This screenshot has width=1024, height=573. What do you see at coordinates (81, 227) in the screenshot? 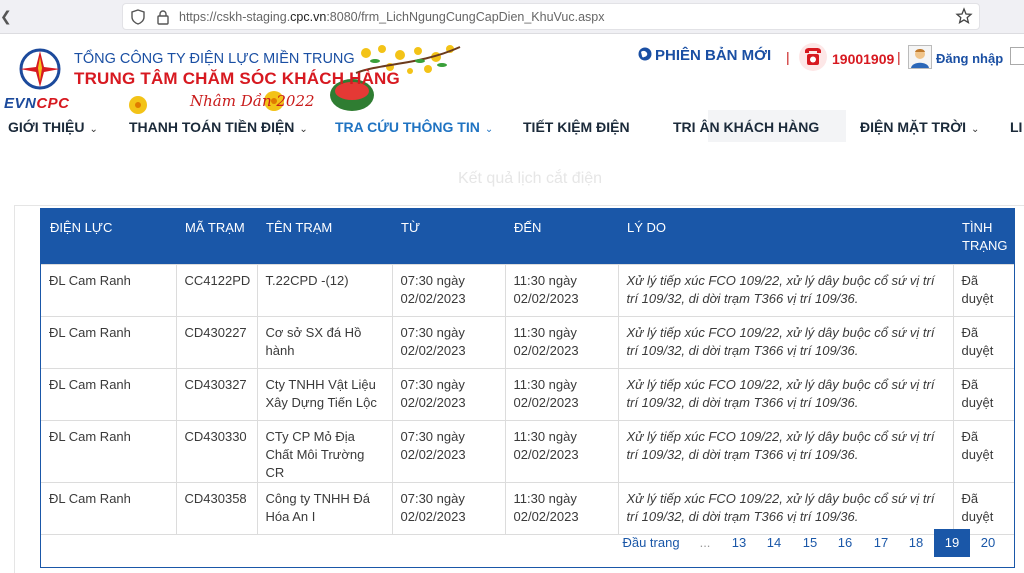
I see `column-header: ĐIỆN LỰC` at bounding box center [81, 227].